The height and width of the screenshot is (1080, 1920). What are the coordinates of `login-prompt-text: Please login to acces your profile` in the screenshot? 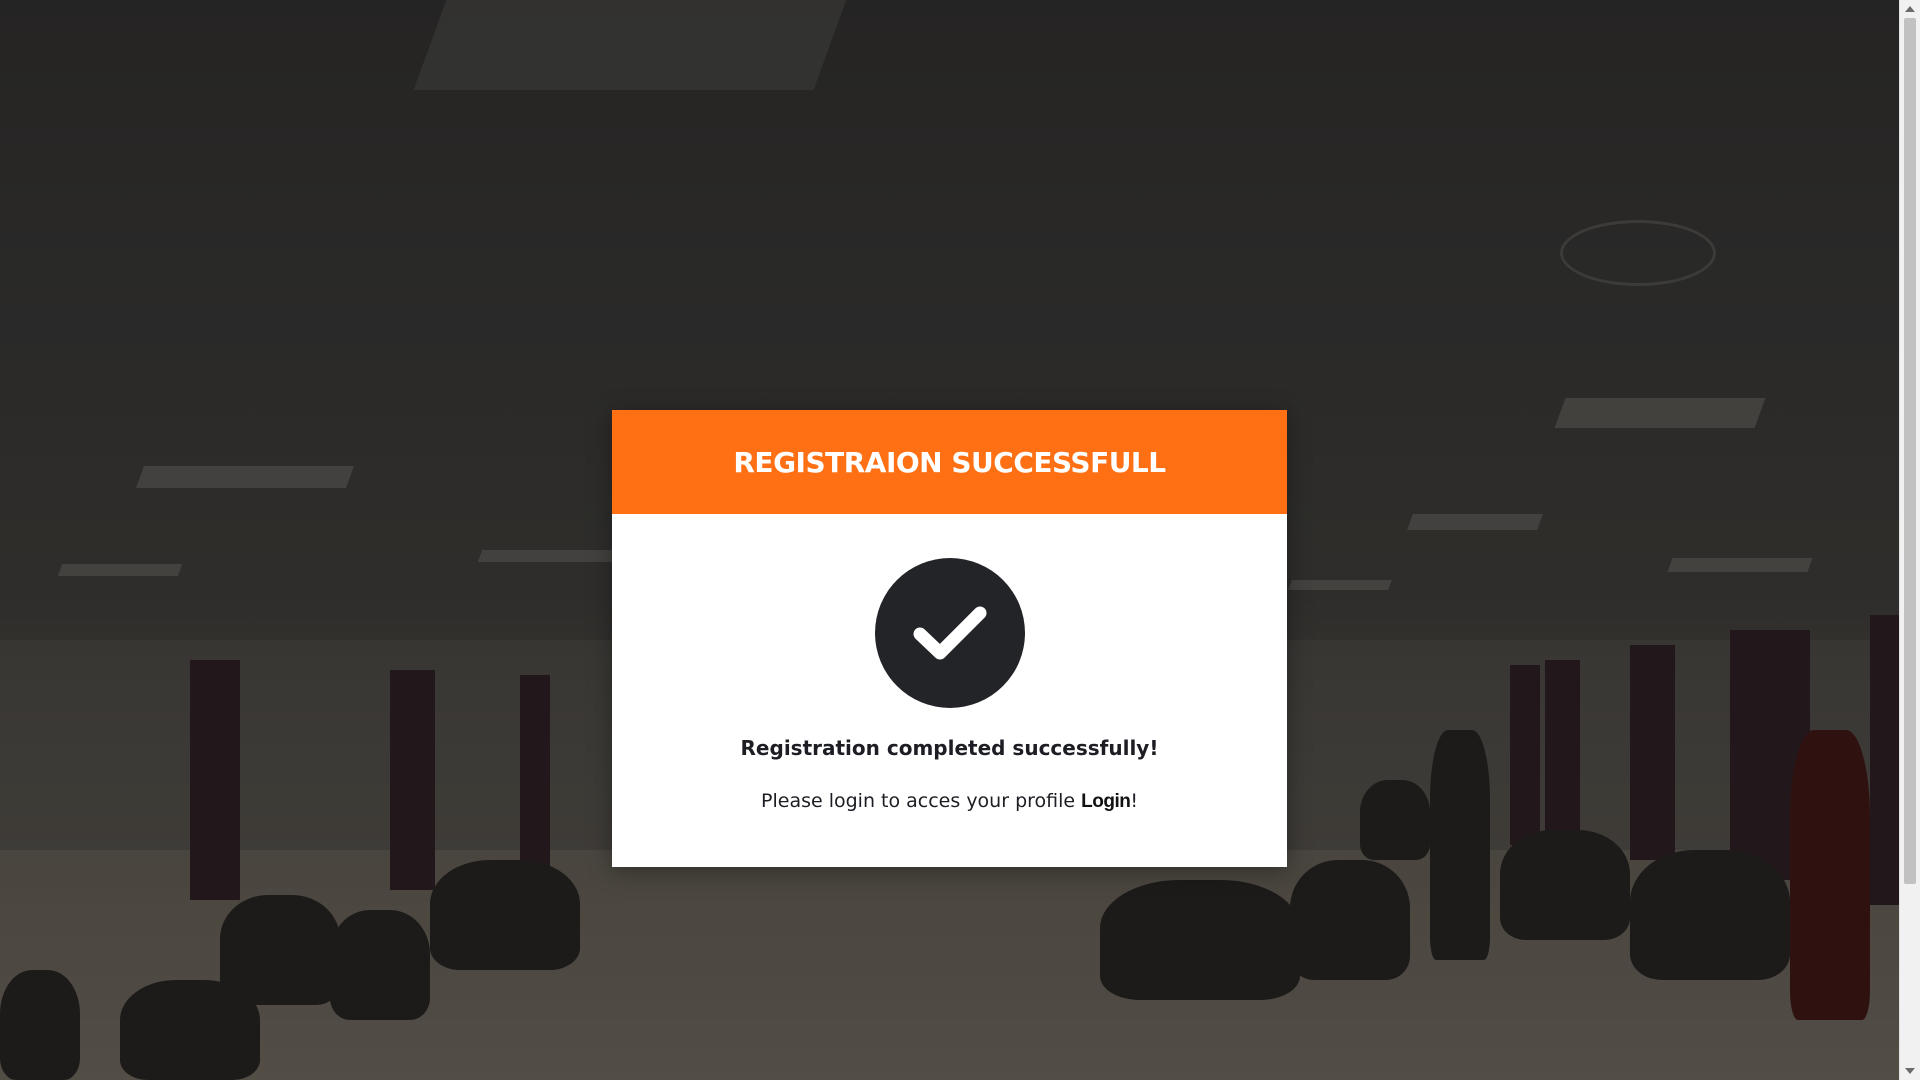 It's located at (921, 801).